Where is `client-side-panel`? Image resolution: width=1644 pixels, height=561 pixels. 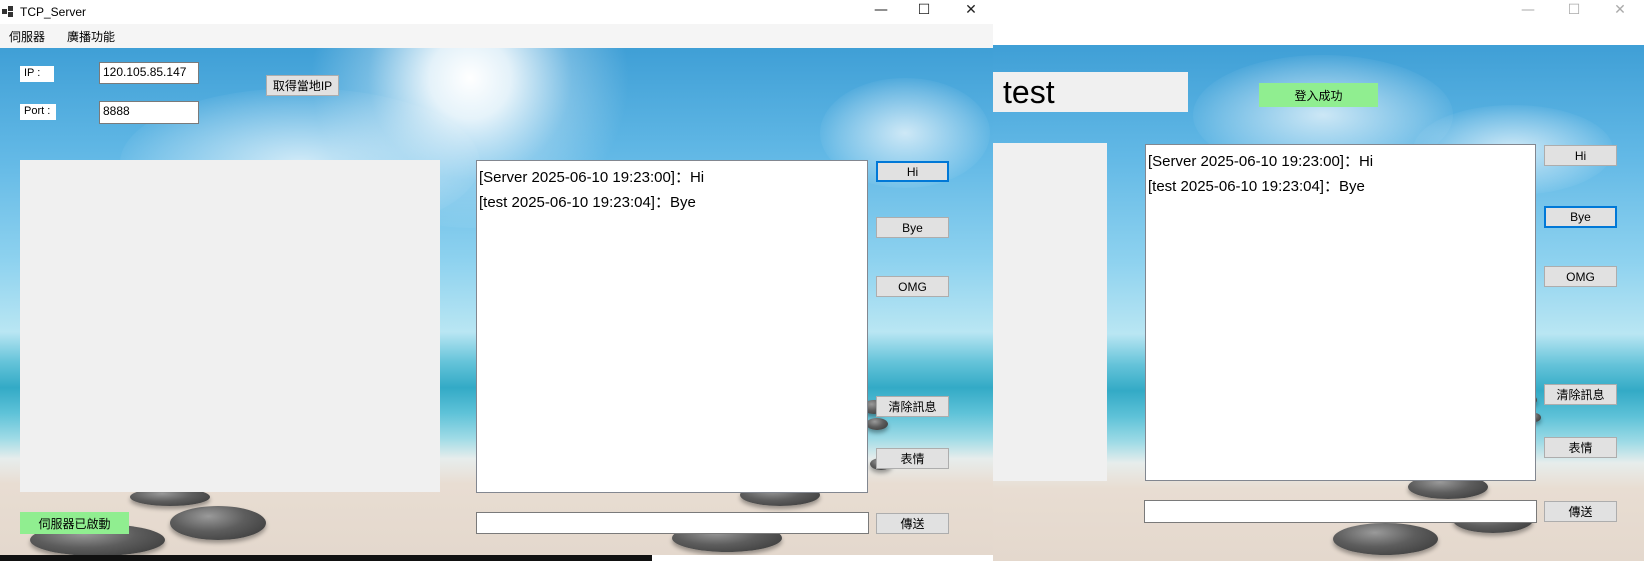
client-side-panel is located at coordinates (1050, 312).